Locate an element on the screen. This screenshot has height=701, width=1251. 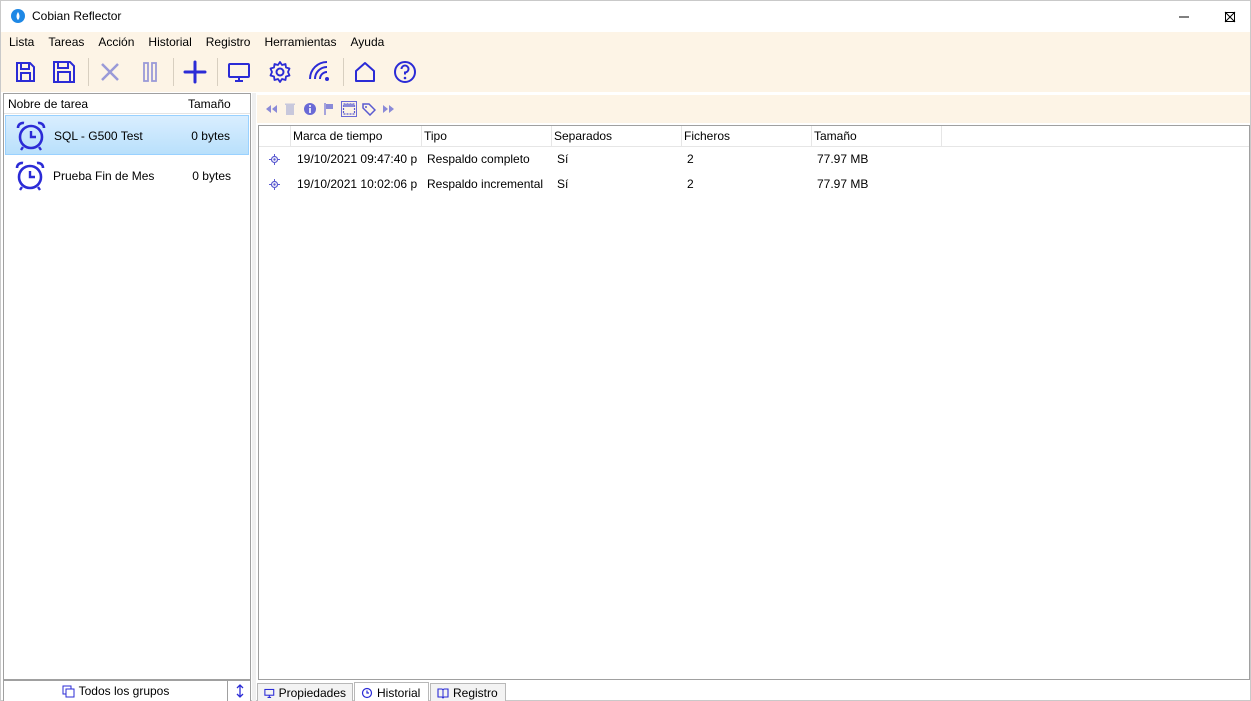
task-item: SQL - G500 Test 0 bytes is located at coordinates (127, 135).